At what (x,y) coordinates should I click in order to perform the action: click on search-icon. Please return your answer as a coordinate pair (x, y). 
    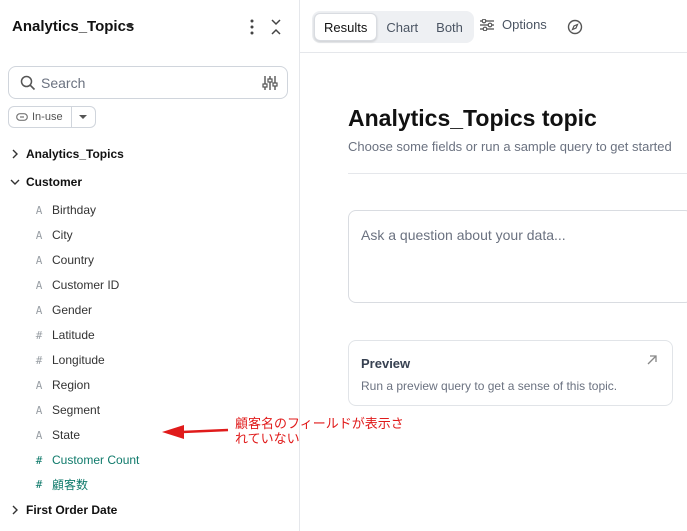
    Looking at the image, I should click on (28, 83).